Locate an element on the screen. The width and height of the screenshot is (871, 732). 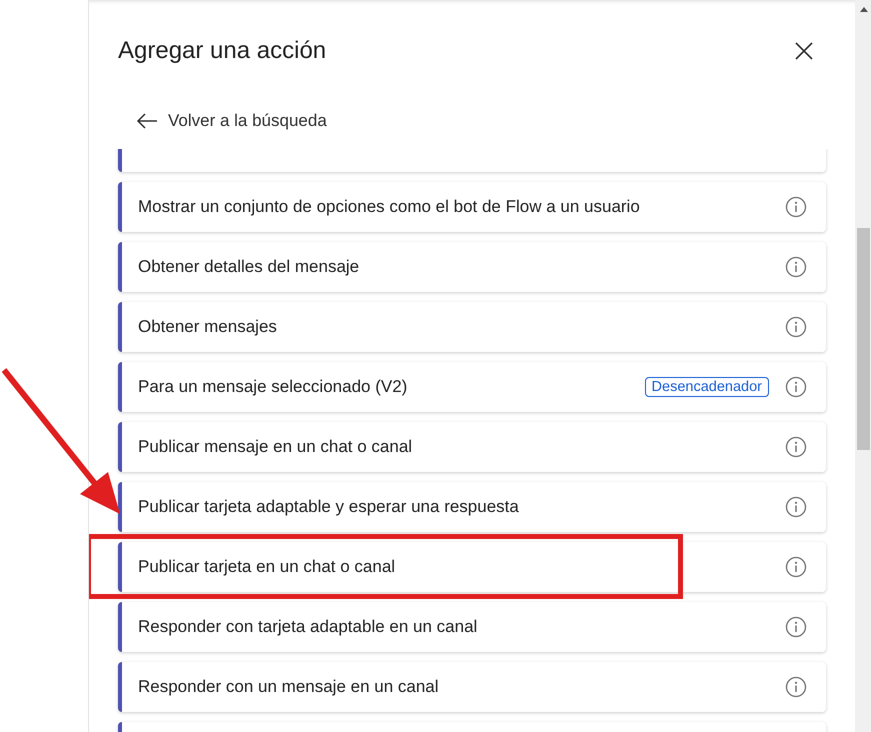
action-label: Publicar tarjeta adaptable y esperar una respuesta is located at coordinates (329, 507).